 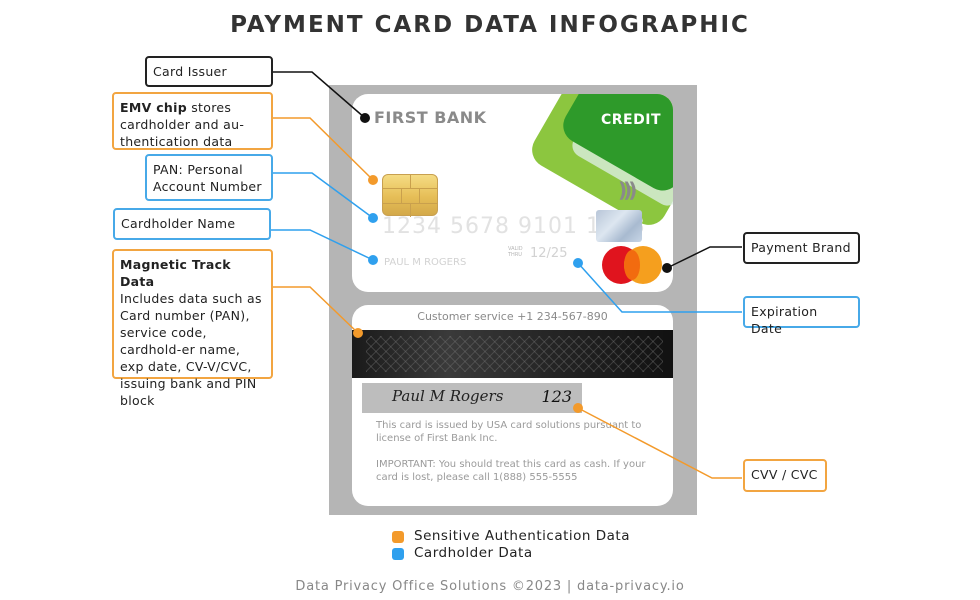 What do you see at coordinates (430, 117) in the screenshot?
I see `bank-name: FIRST BANK` at bounding box center [430, 117].